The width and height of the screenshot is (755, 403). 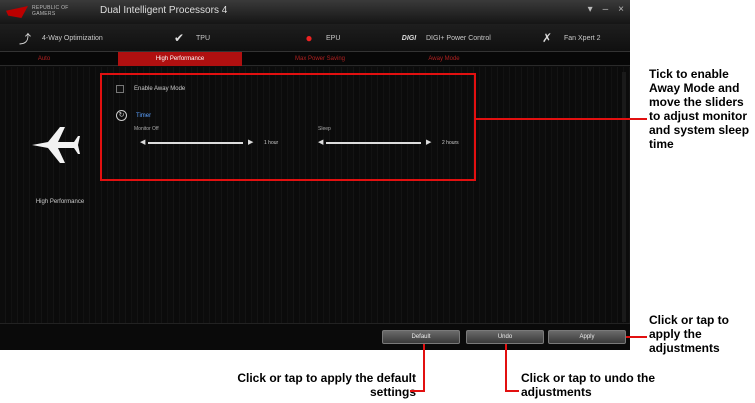 I want to click on digi-icon: DIGI, so click(x=409, y=38).